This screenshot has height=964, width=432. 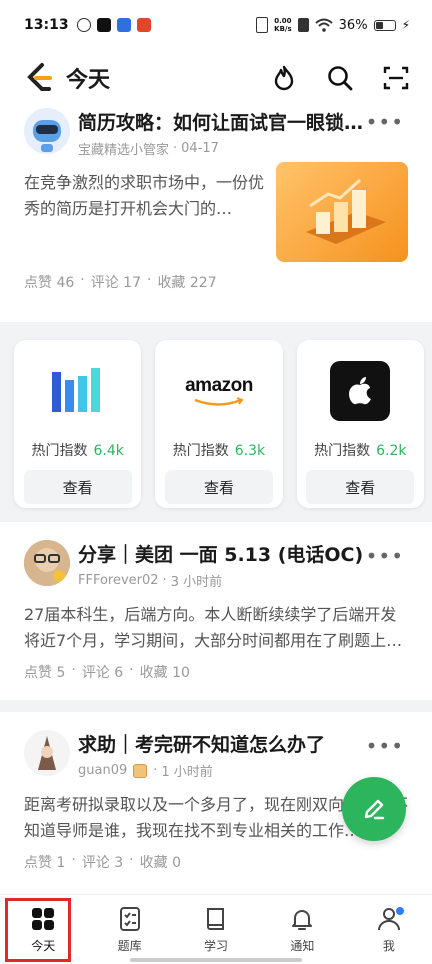 I want to click on scan-icon, so click(x=396, y=78).